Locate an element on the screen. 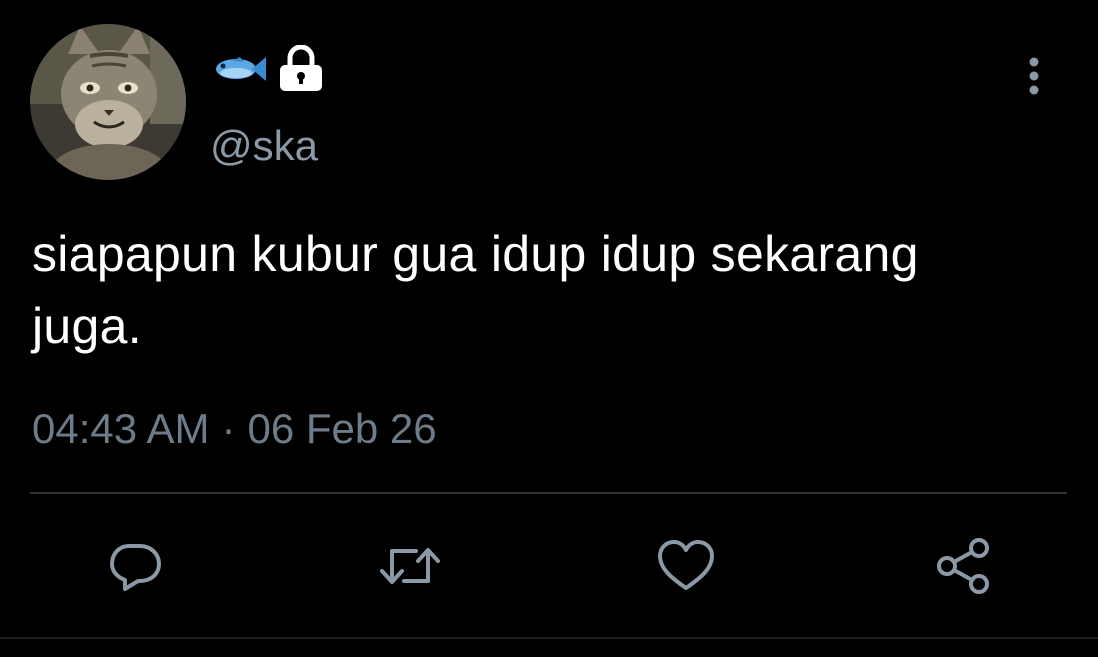 This screenshot has height=657, width=1098. retweet-icon is located at coordinates (410, 566).